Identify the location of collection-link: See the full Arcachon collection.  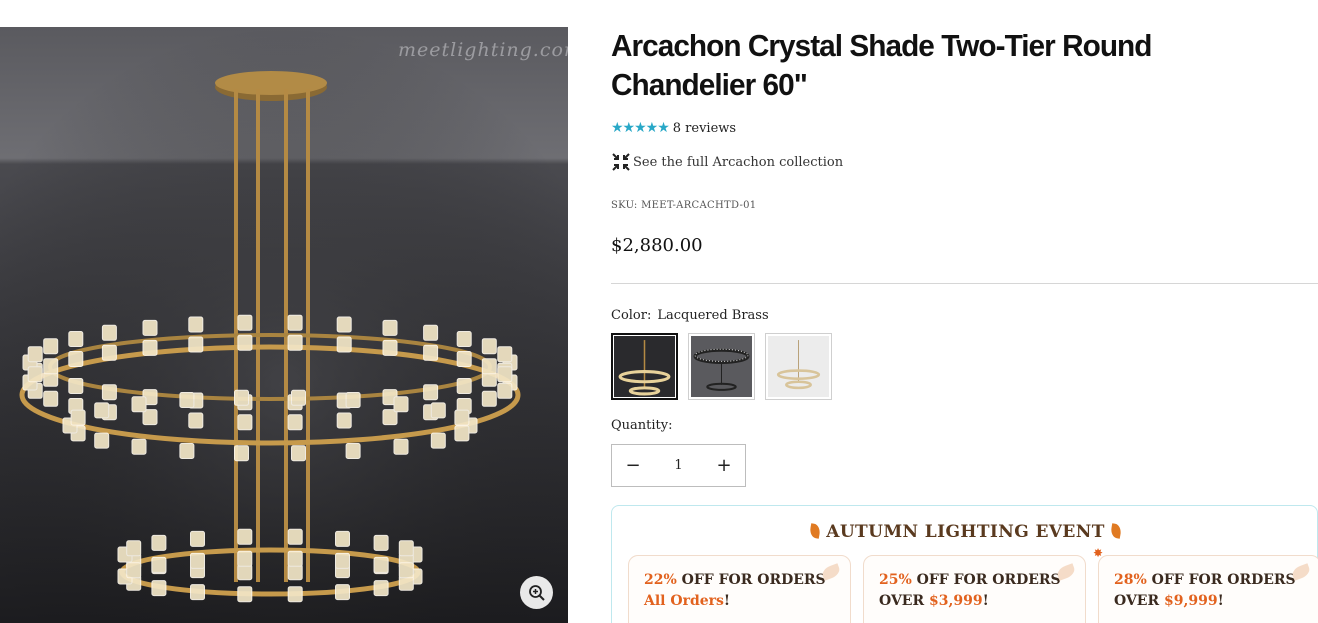
(727, 162).